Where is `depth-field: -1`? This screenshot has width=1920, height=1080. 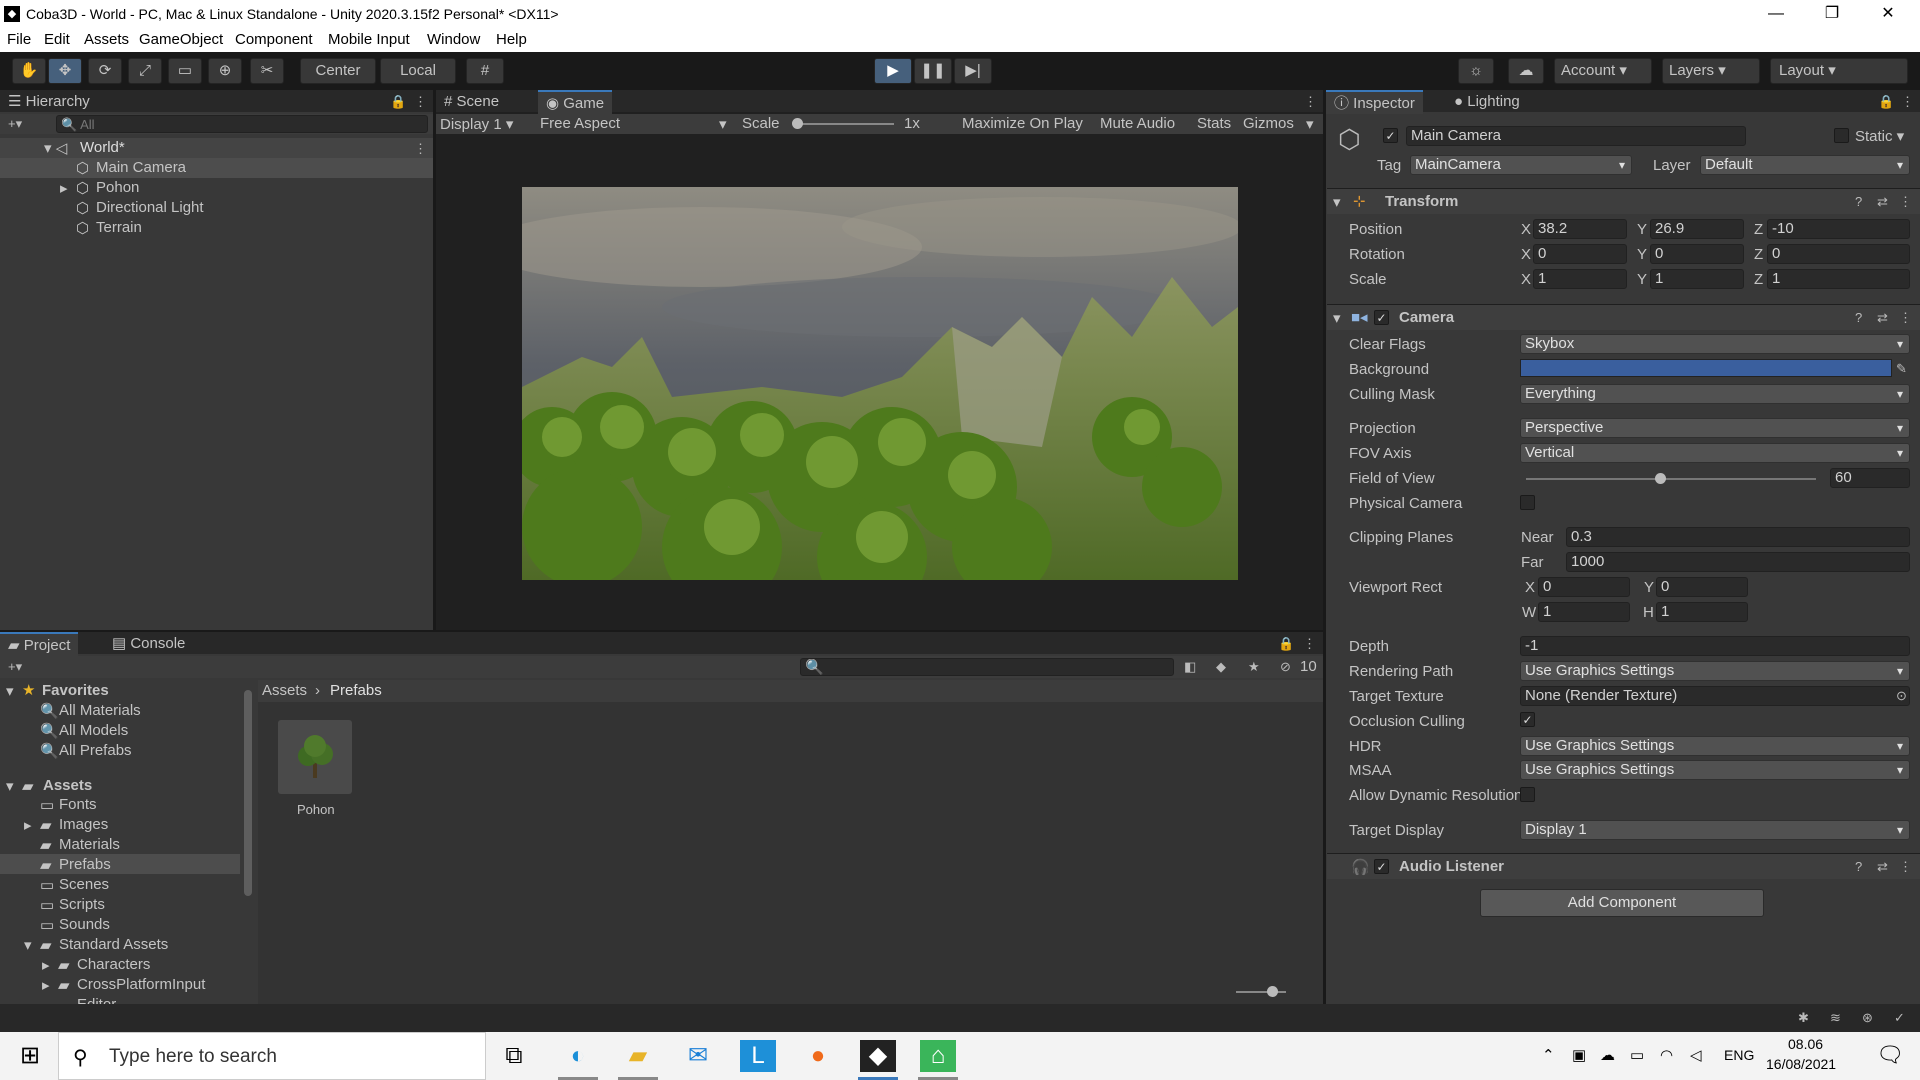 depth-field: -1 is located at coordinates (1715, 646).